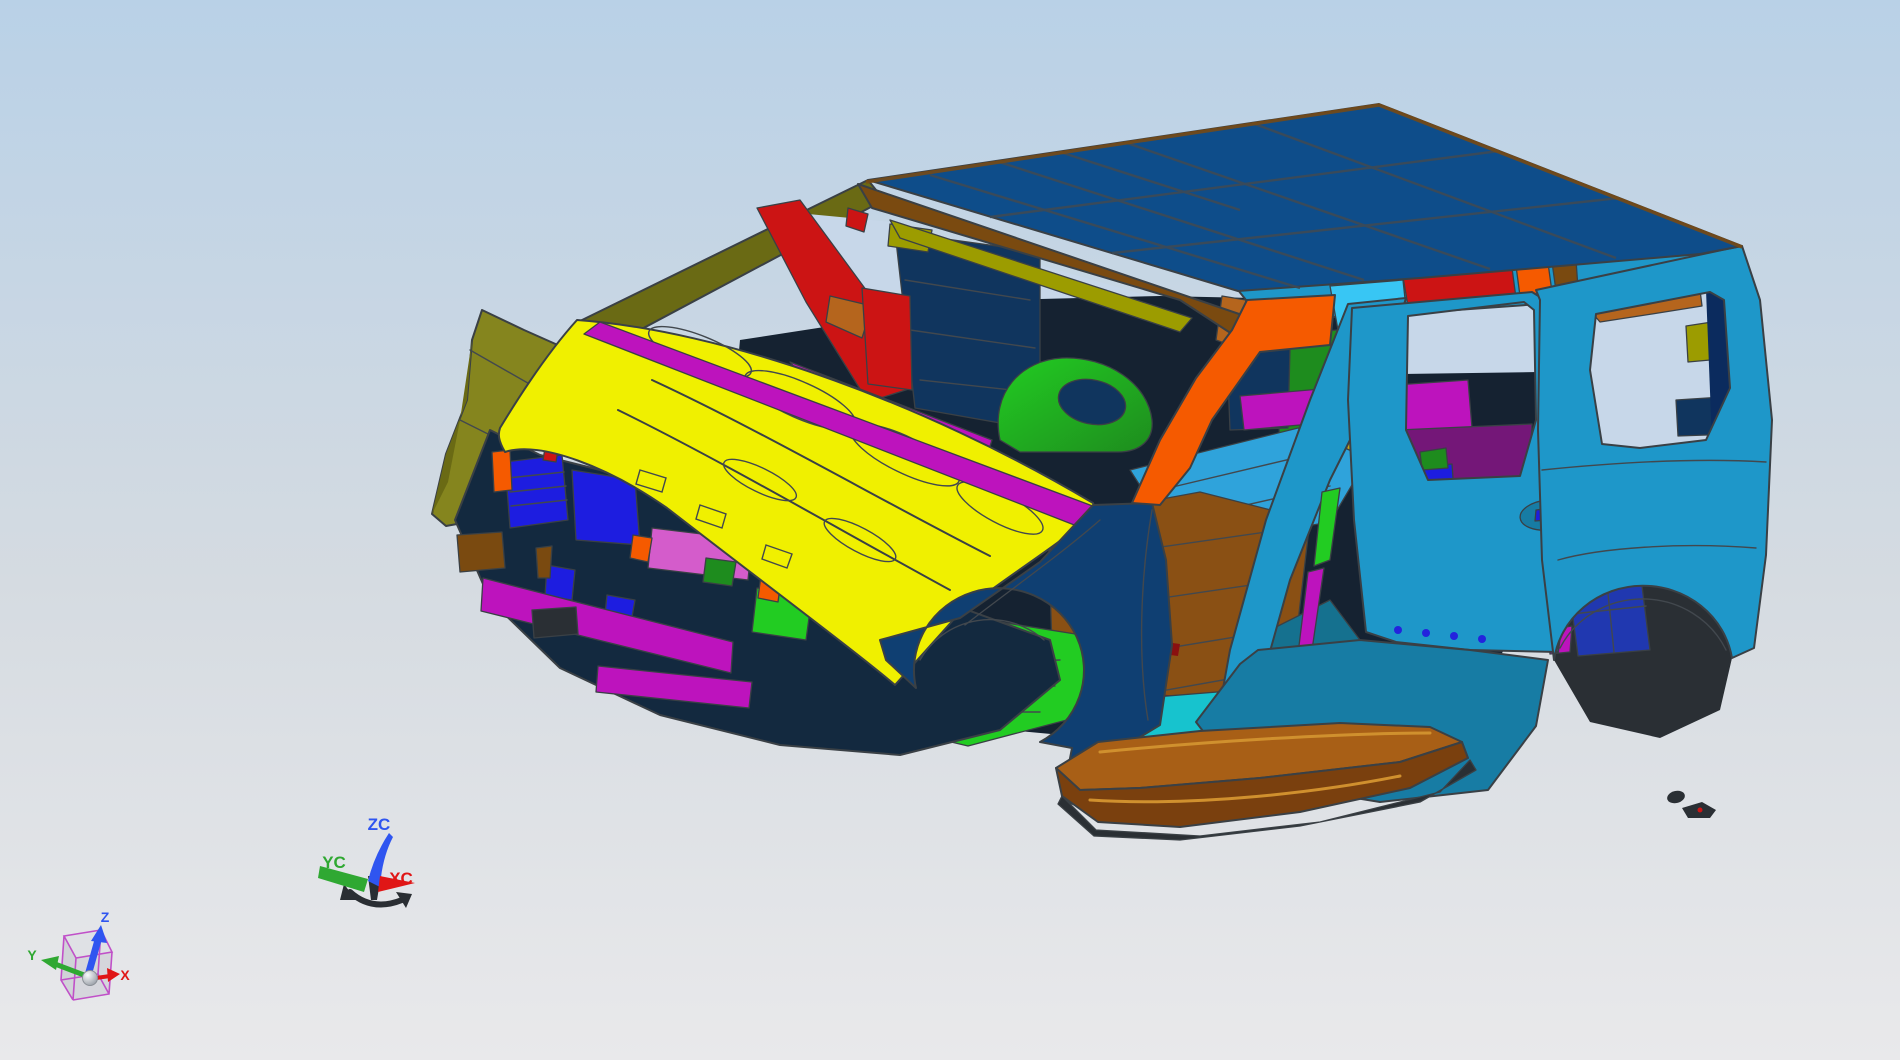 The width and height of the screenshot is (1900, 1060). What do you see at coordinates (1676, 797) in the screenshot?
I see `loose-part-small` at bounding box center [1676, 797].